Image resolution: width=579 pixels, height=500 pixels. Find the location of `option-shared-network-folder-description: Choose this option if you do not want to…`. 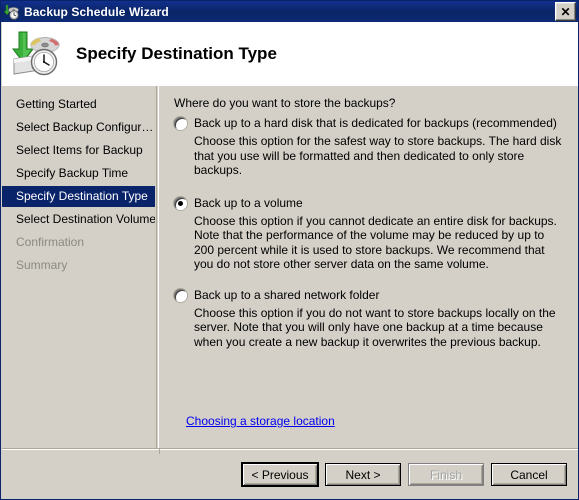

option-shared-network-folder-description: Choose this option if you do not want to… is located at coordinates (375, 327).